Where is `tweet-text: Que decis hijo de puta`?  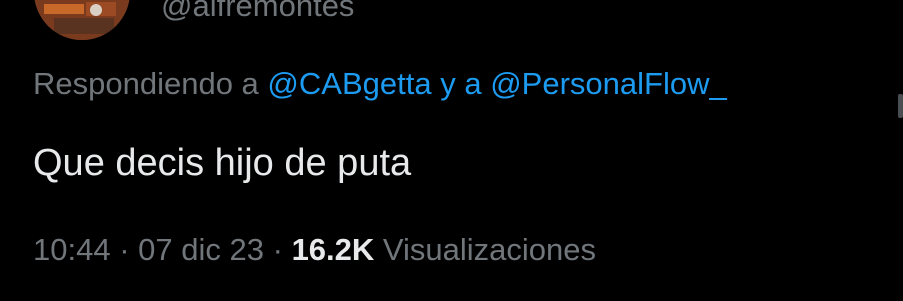 tweet-text: Que decis hijo de puta is located at coordinates (222, 163).